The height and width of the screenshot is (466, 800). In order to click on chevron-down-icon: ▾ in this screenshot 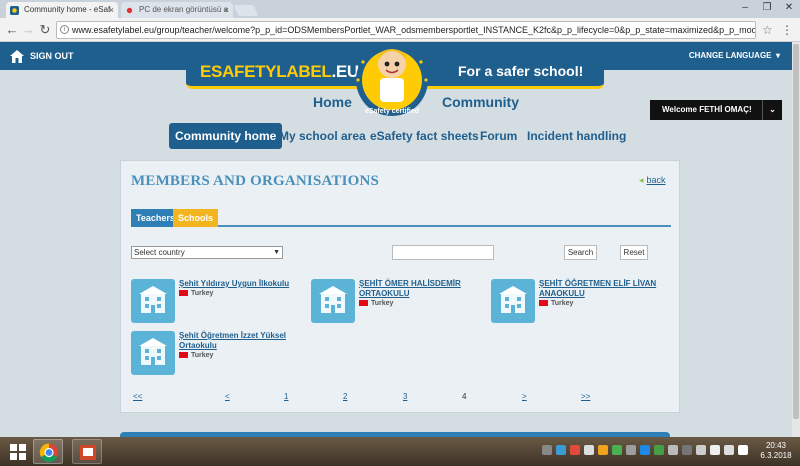, I will do `click(776, 55)`.